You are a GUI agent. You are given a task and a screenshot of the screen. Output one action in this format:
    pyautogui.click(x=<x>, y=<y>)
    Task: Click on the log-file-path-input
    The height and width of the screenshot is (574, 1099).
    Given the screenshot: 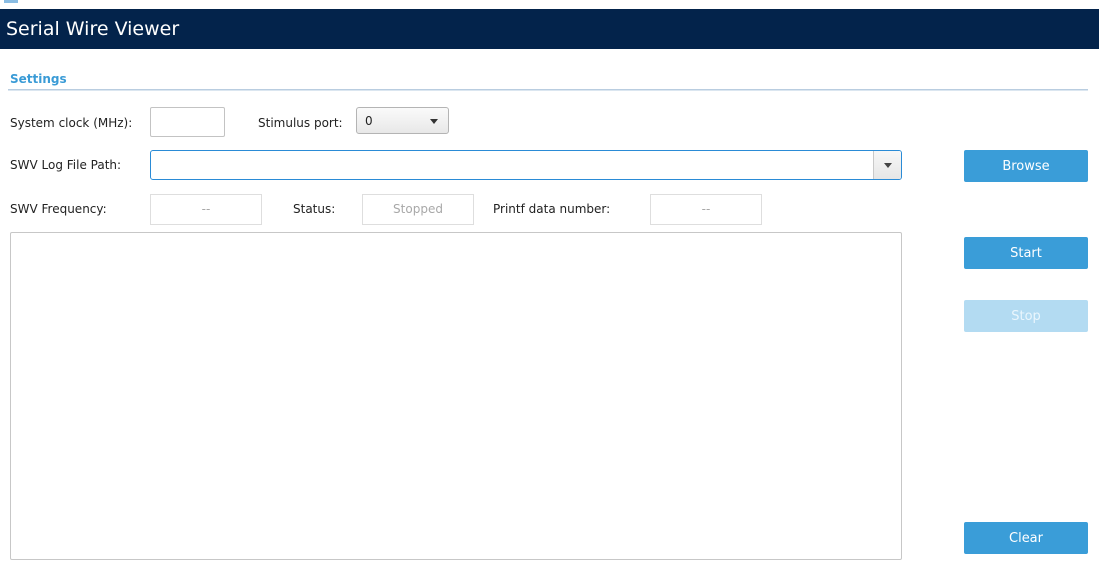 What is the action you would take?
    pyautogui.click(x=510, y=165)
    